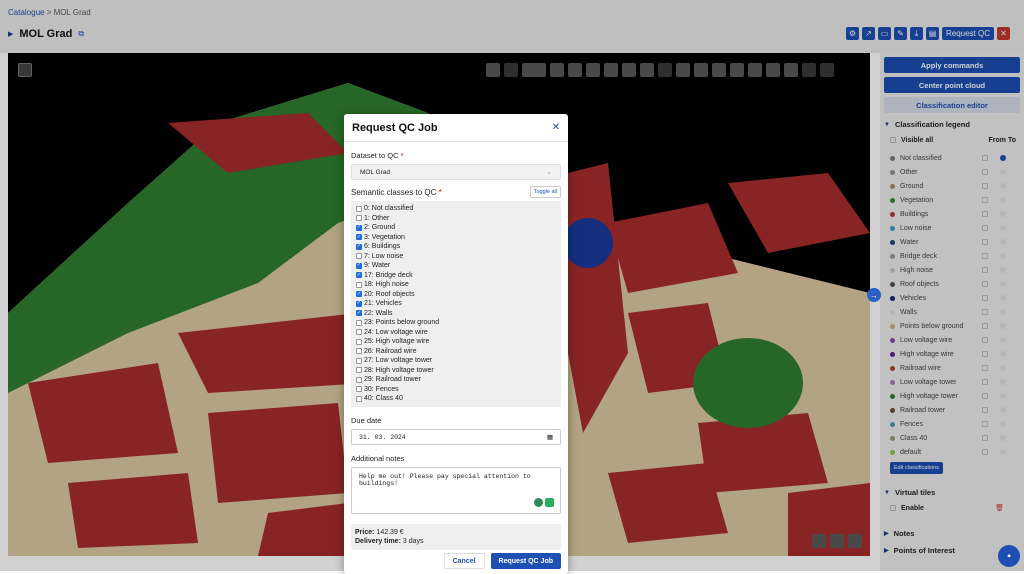  I want to click on dataset-select: MOL Grad ⌄, so click(456, 172).